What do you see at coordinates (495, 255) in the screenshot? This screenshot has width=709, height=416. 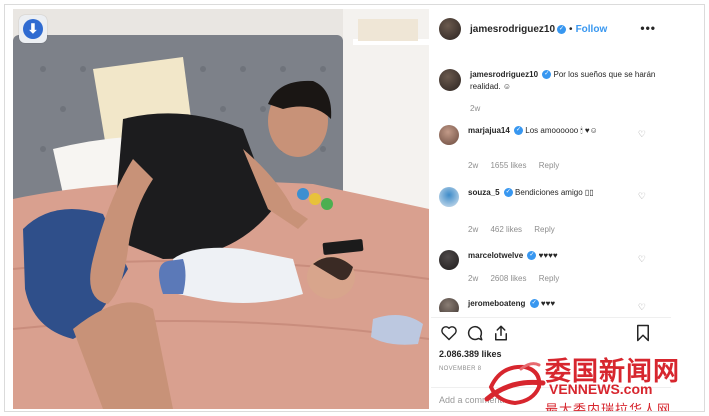 I see `comment-username: marcelotwelve` at bounding box center [495, 255].